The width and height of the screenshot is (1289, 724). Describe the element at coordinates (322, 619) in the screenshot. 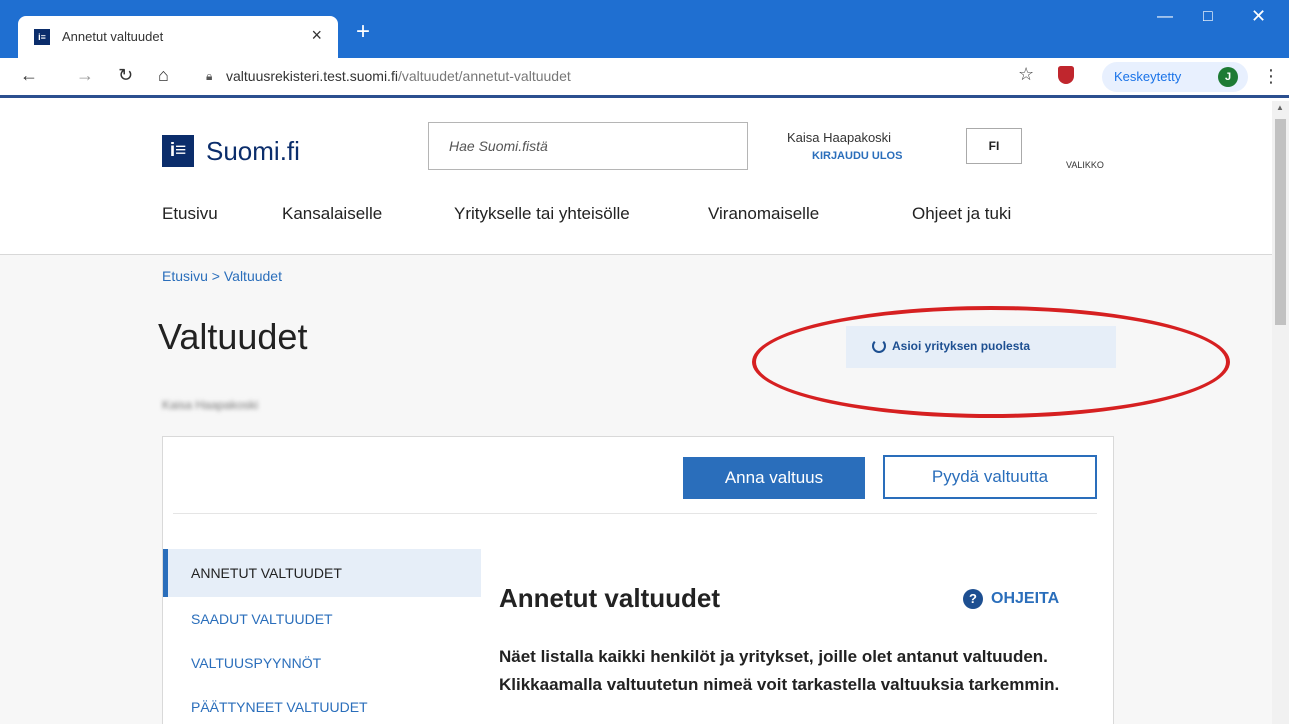

I see `sidebar-item-saadut: SAADUT VALTUUDET` at that location.